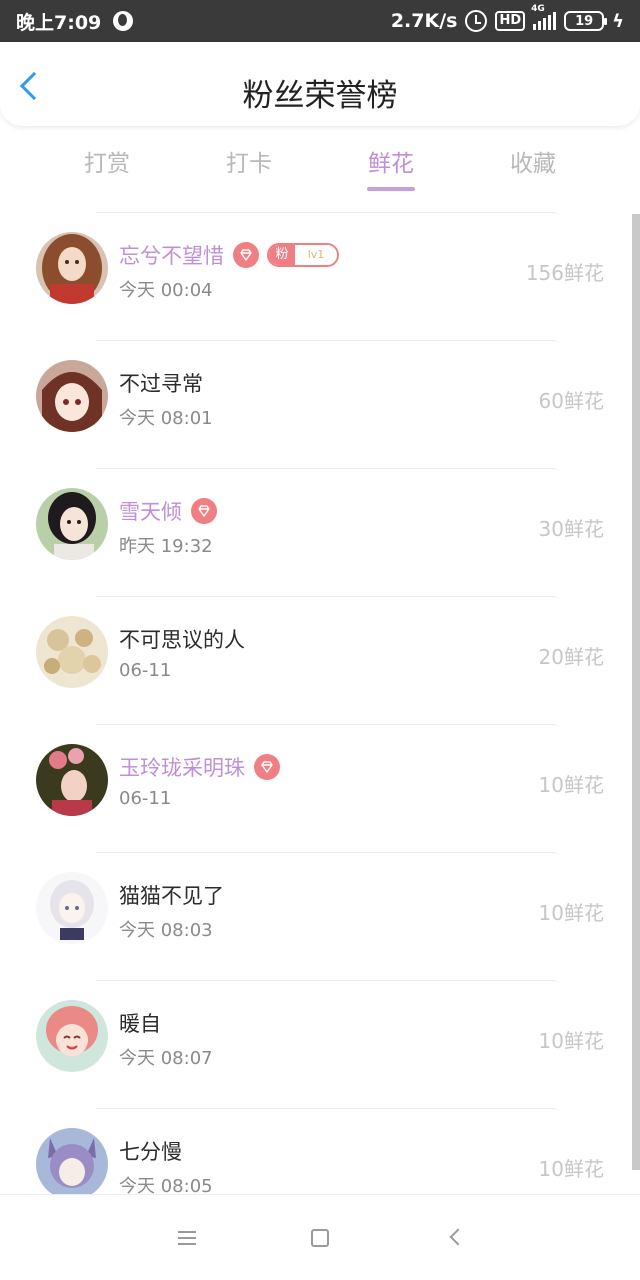 The image size is (640, 1280). What do you see at coordinates (316, 404) in the screenshot?
I see `list-item: 不过寻常 今天 08:01 60鲜花` at bounding box center [316, 404].